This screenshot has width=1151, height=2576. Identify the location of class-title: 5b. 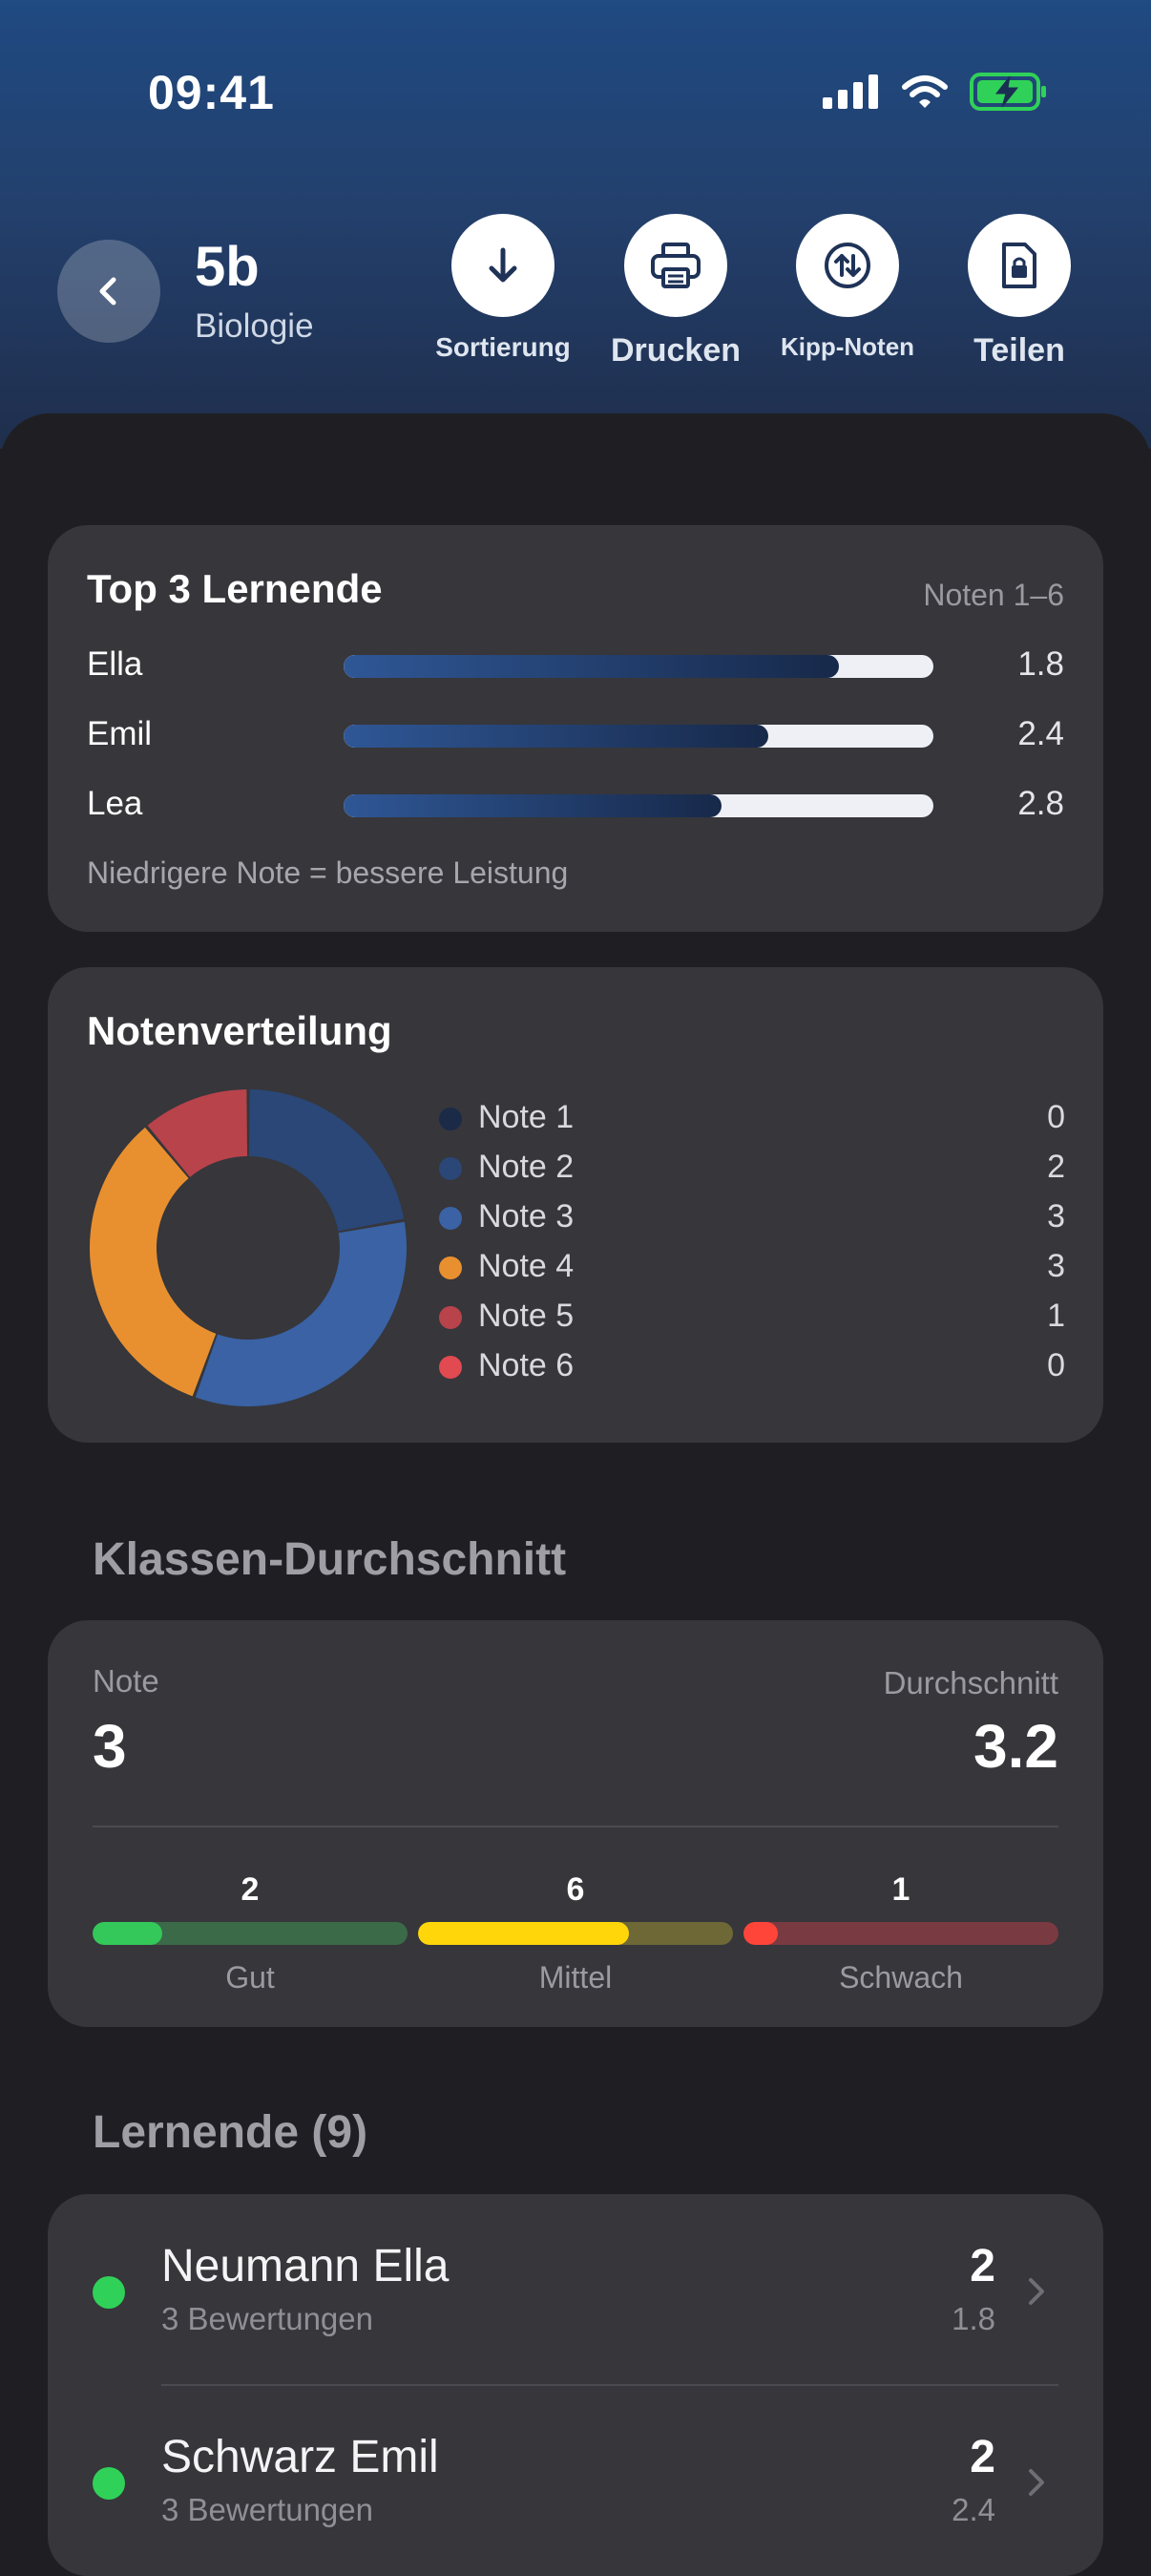
(227, 267).